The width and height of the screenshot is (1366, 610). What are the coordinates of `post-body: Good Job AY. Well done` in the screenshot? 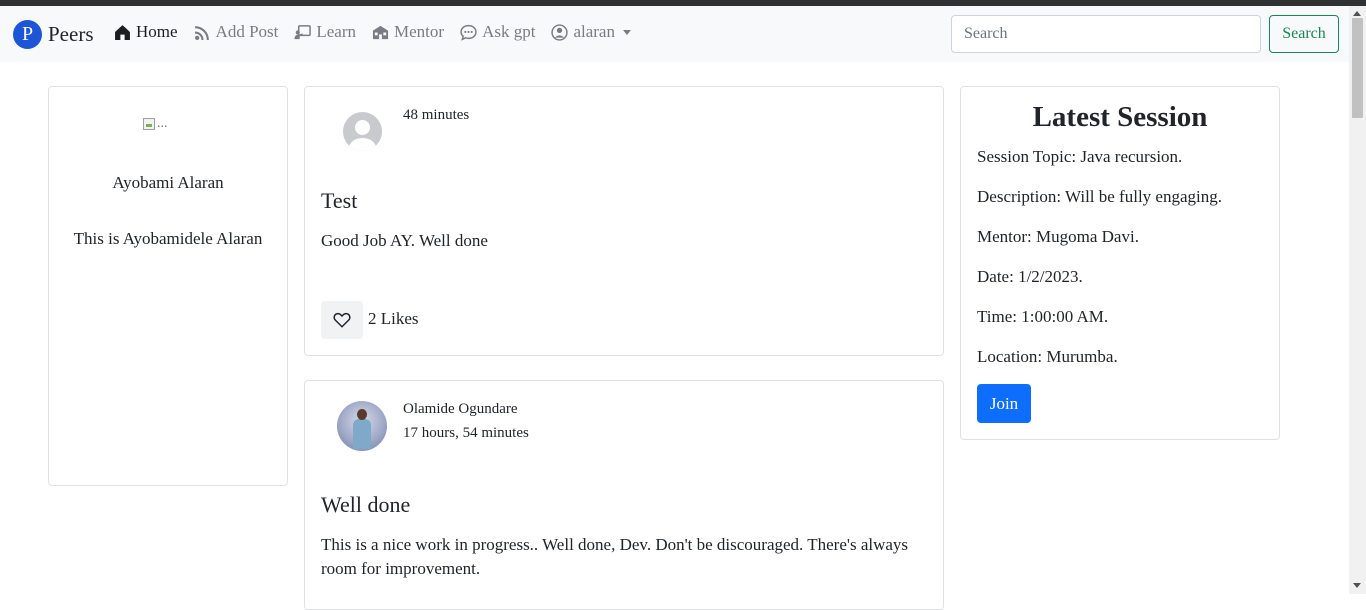 It's located at (404, 240).